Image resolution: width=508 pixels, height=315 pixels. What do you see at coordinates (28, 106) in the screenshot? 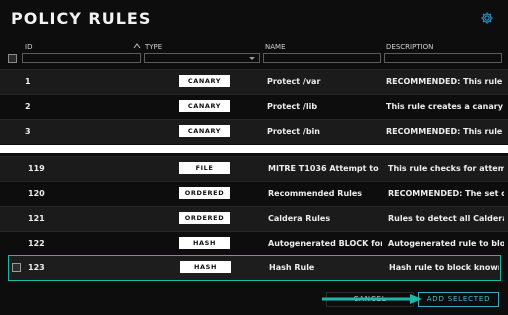
I see `row-id: 2` at bounding box center [28, 106].